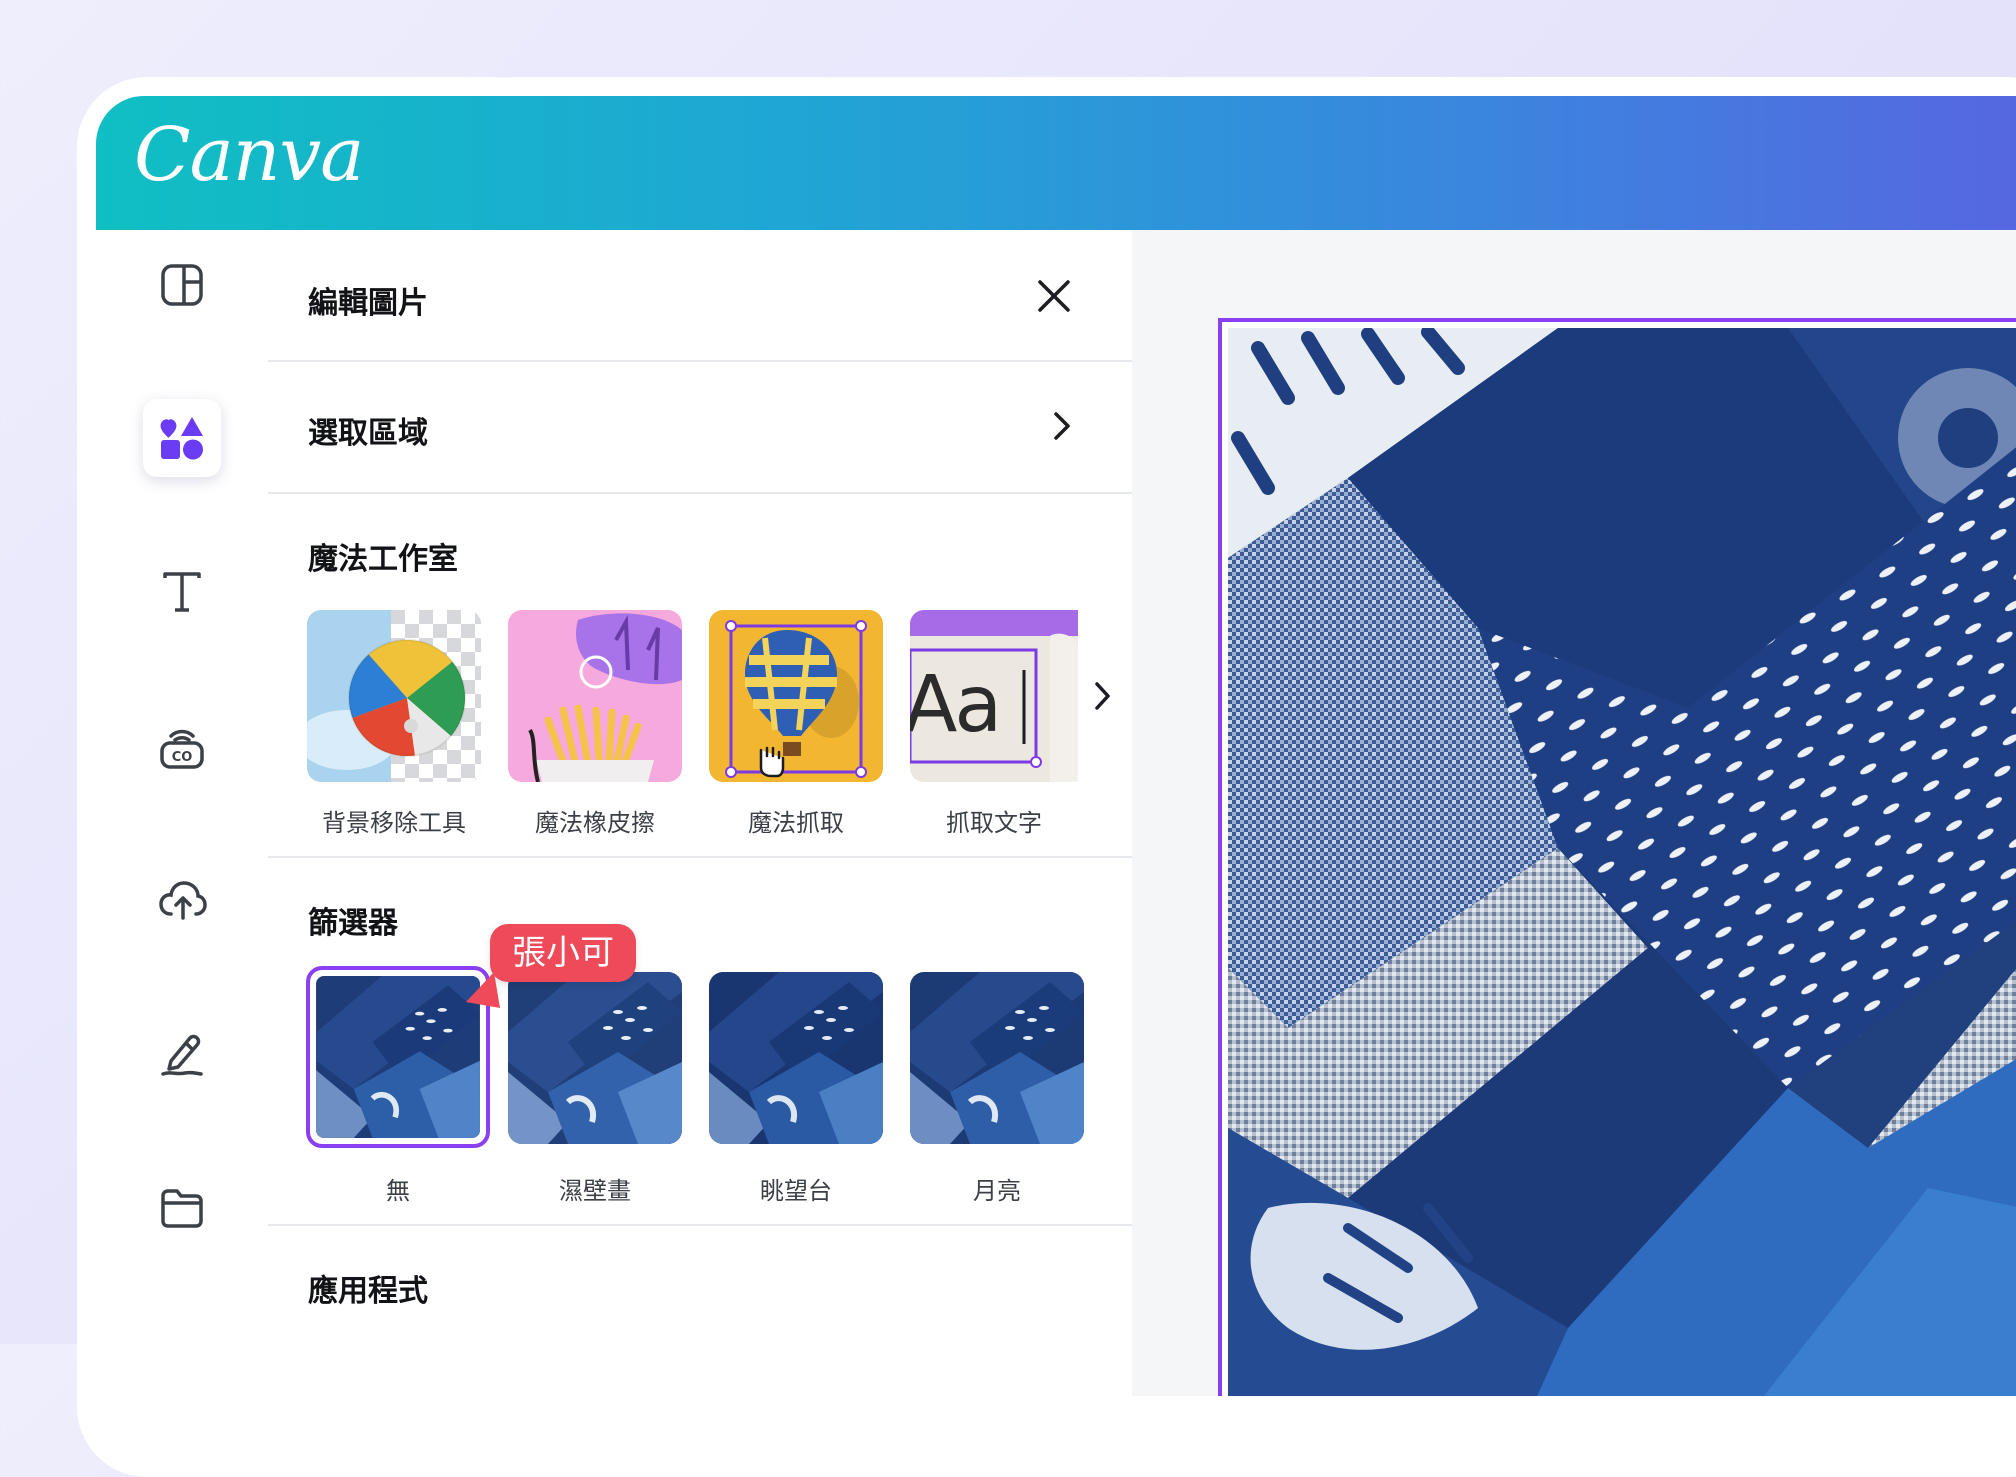  I want to click on filter-label-moon: 月亮, so click(997, 1191).